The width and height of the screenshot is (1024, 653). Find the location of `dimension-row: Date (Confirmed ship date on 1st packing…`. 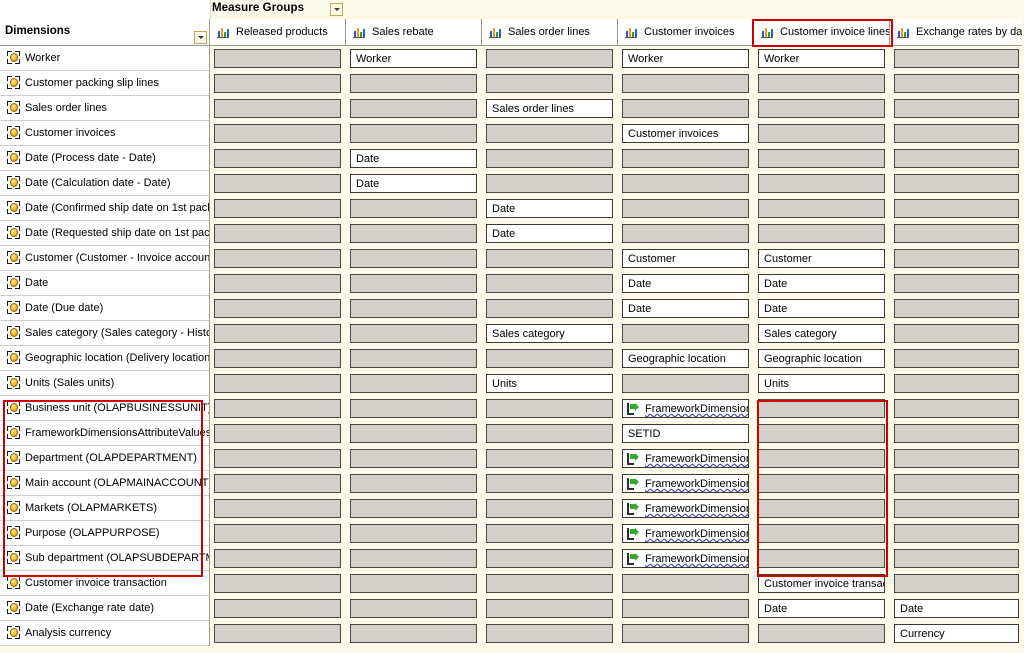

dimension-row: Date (Confirmed ship date on 1st packing… is located at coordinates (104, 208).